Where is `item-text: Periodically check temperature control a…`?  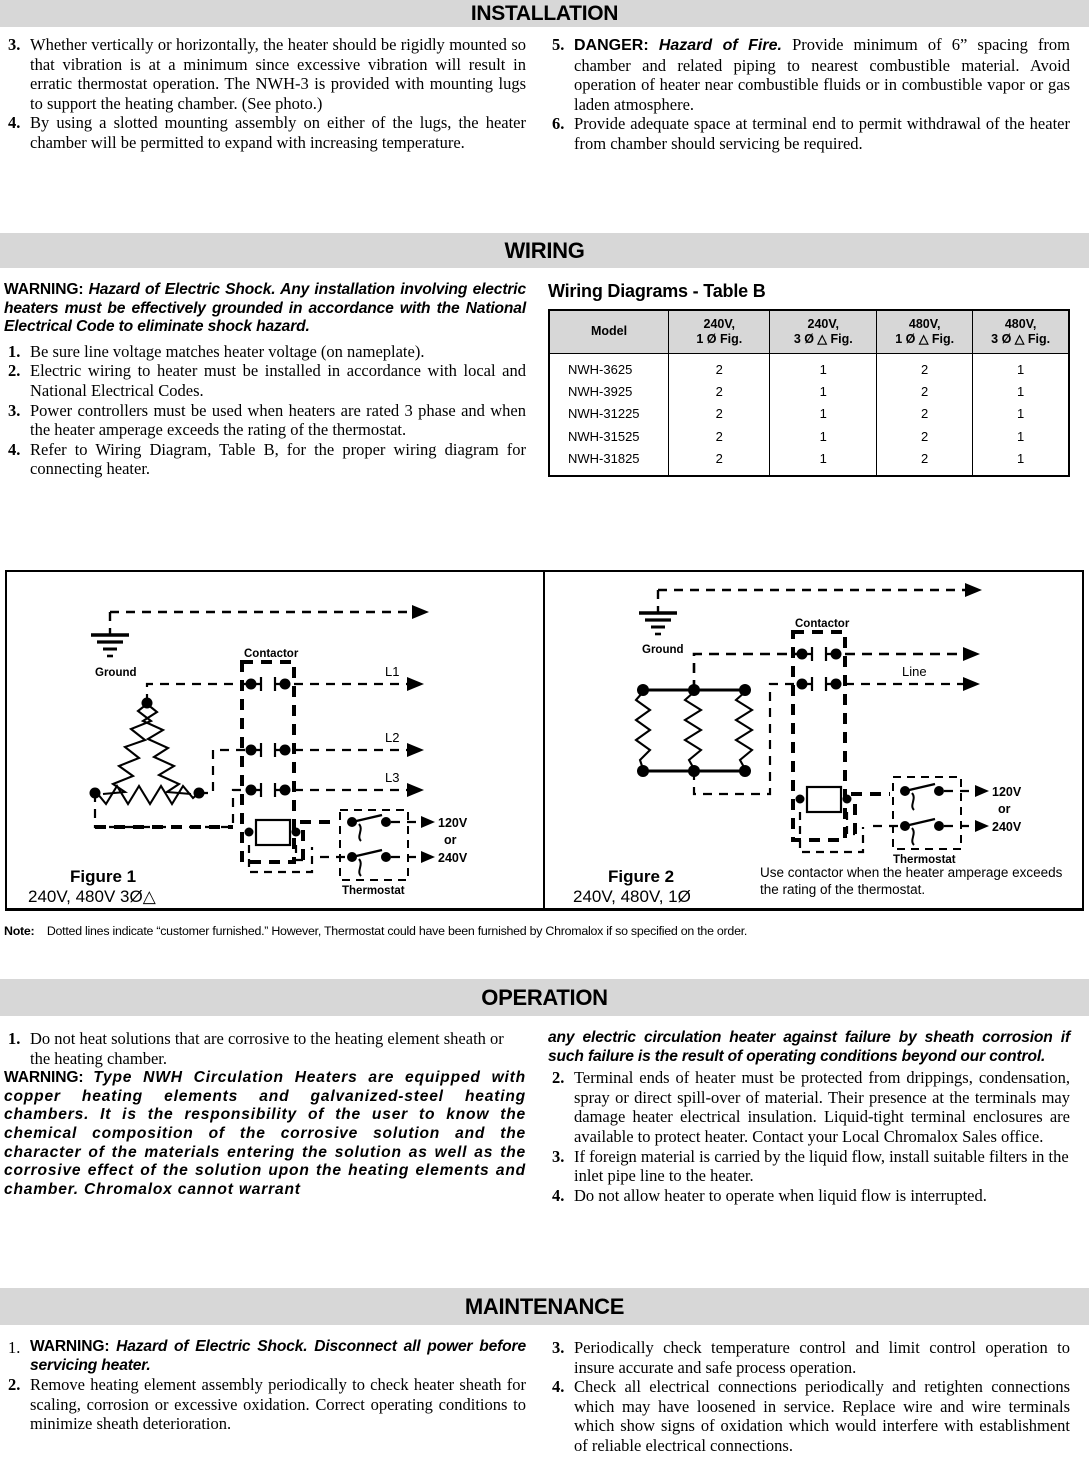 item-text: Periodically check temperature control a… is located at coordinates (822, 1357).